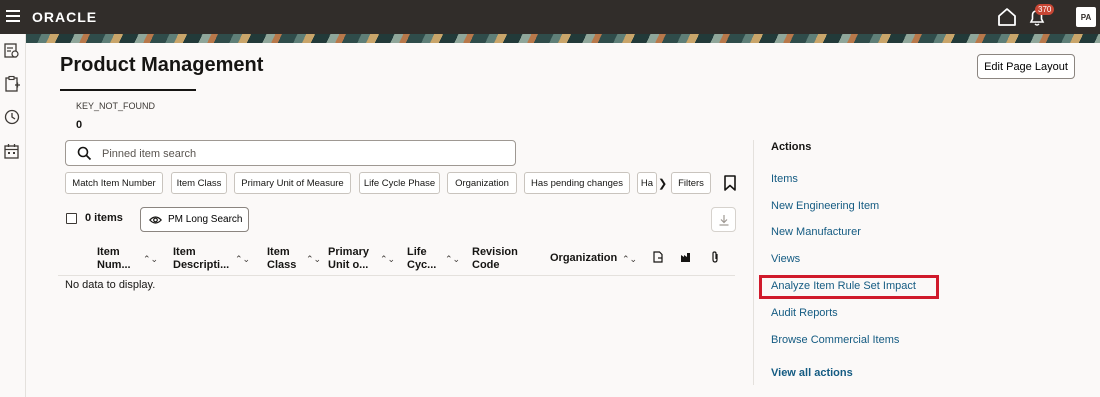 This screenshot has width=1100, height=397. What do you see at coordinates (116, 106) in the screenshot?
I see `kpi-label: KEY_NOT_FOUND` at bounding box center [116, 106].